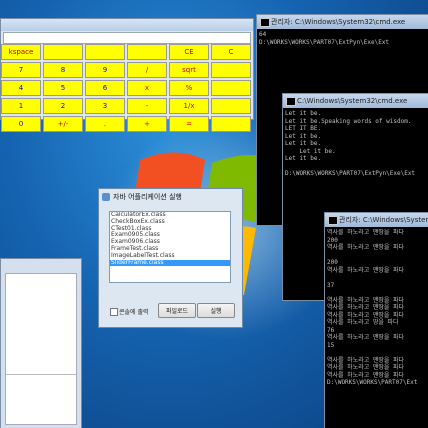  Describe the element at coordinates (21, 70) in the screenshot. I see `digit-7-button: 7` at that location.